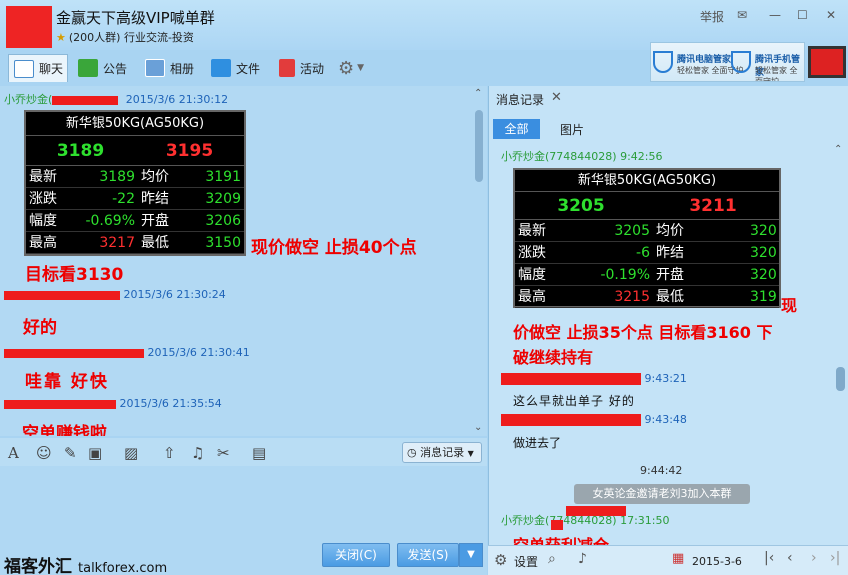 The image size is (848, 575). I want to click on scroll-thumb, so click(479, 146).